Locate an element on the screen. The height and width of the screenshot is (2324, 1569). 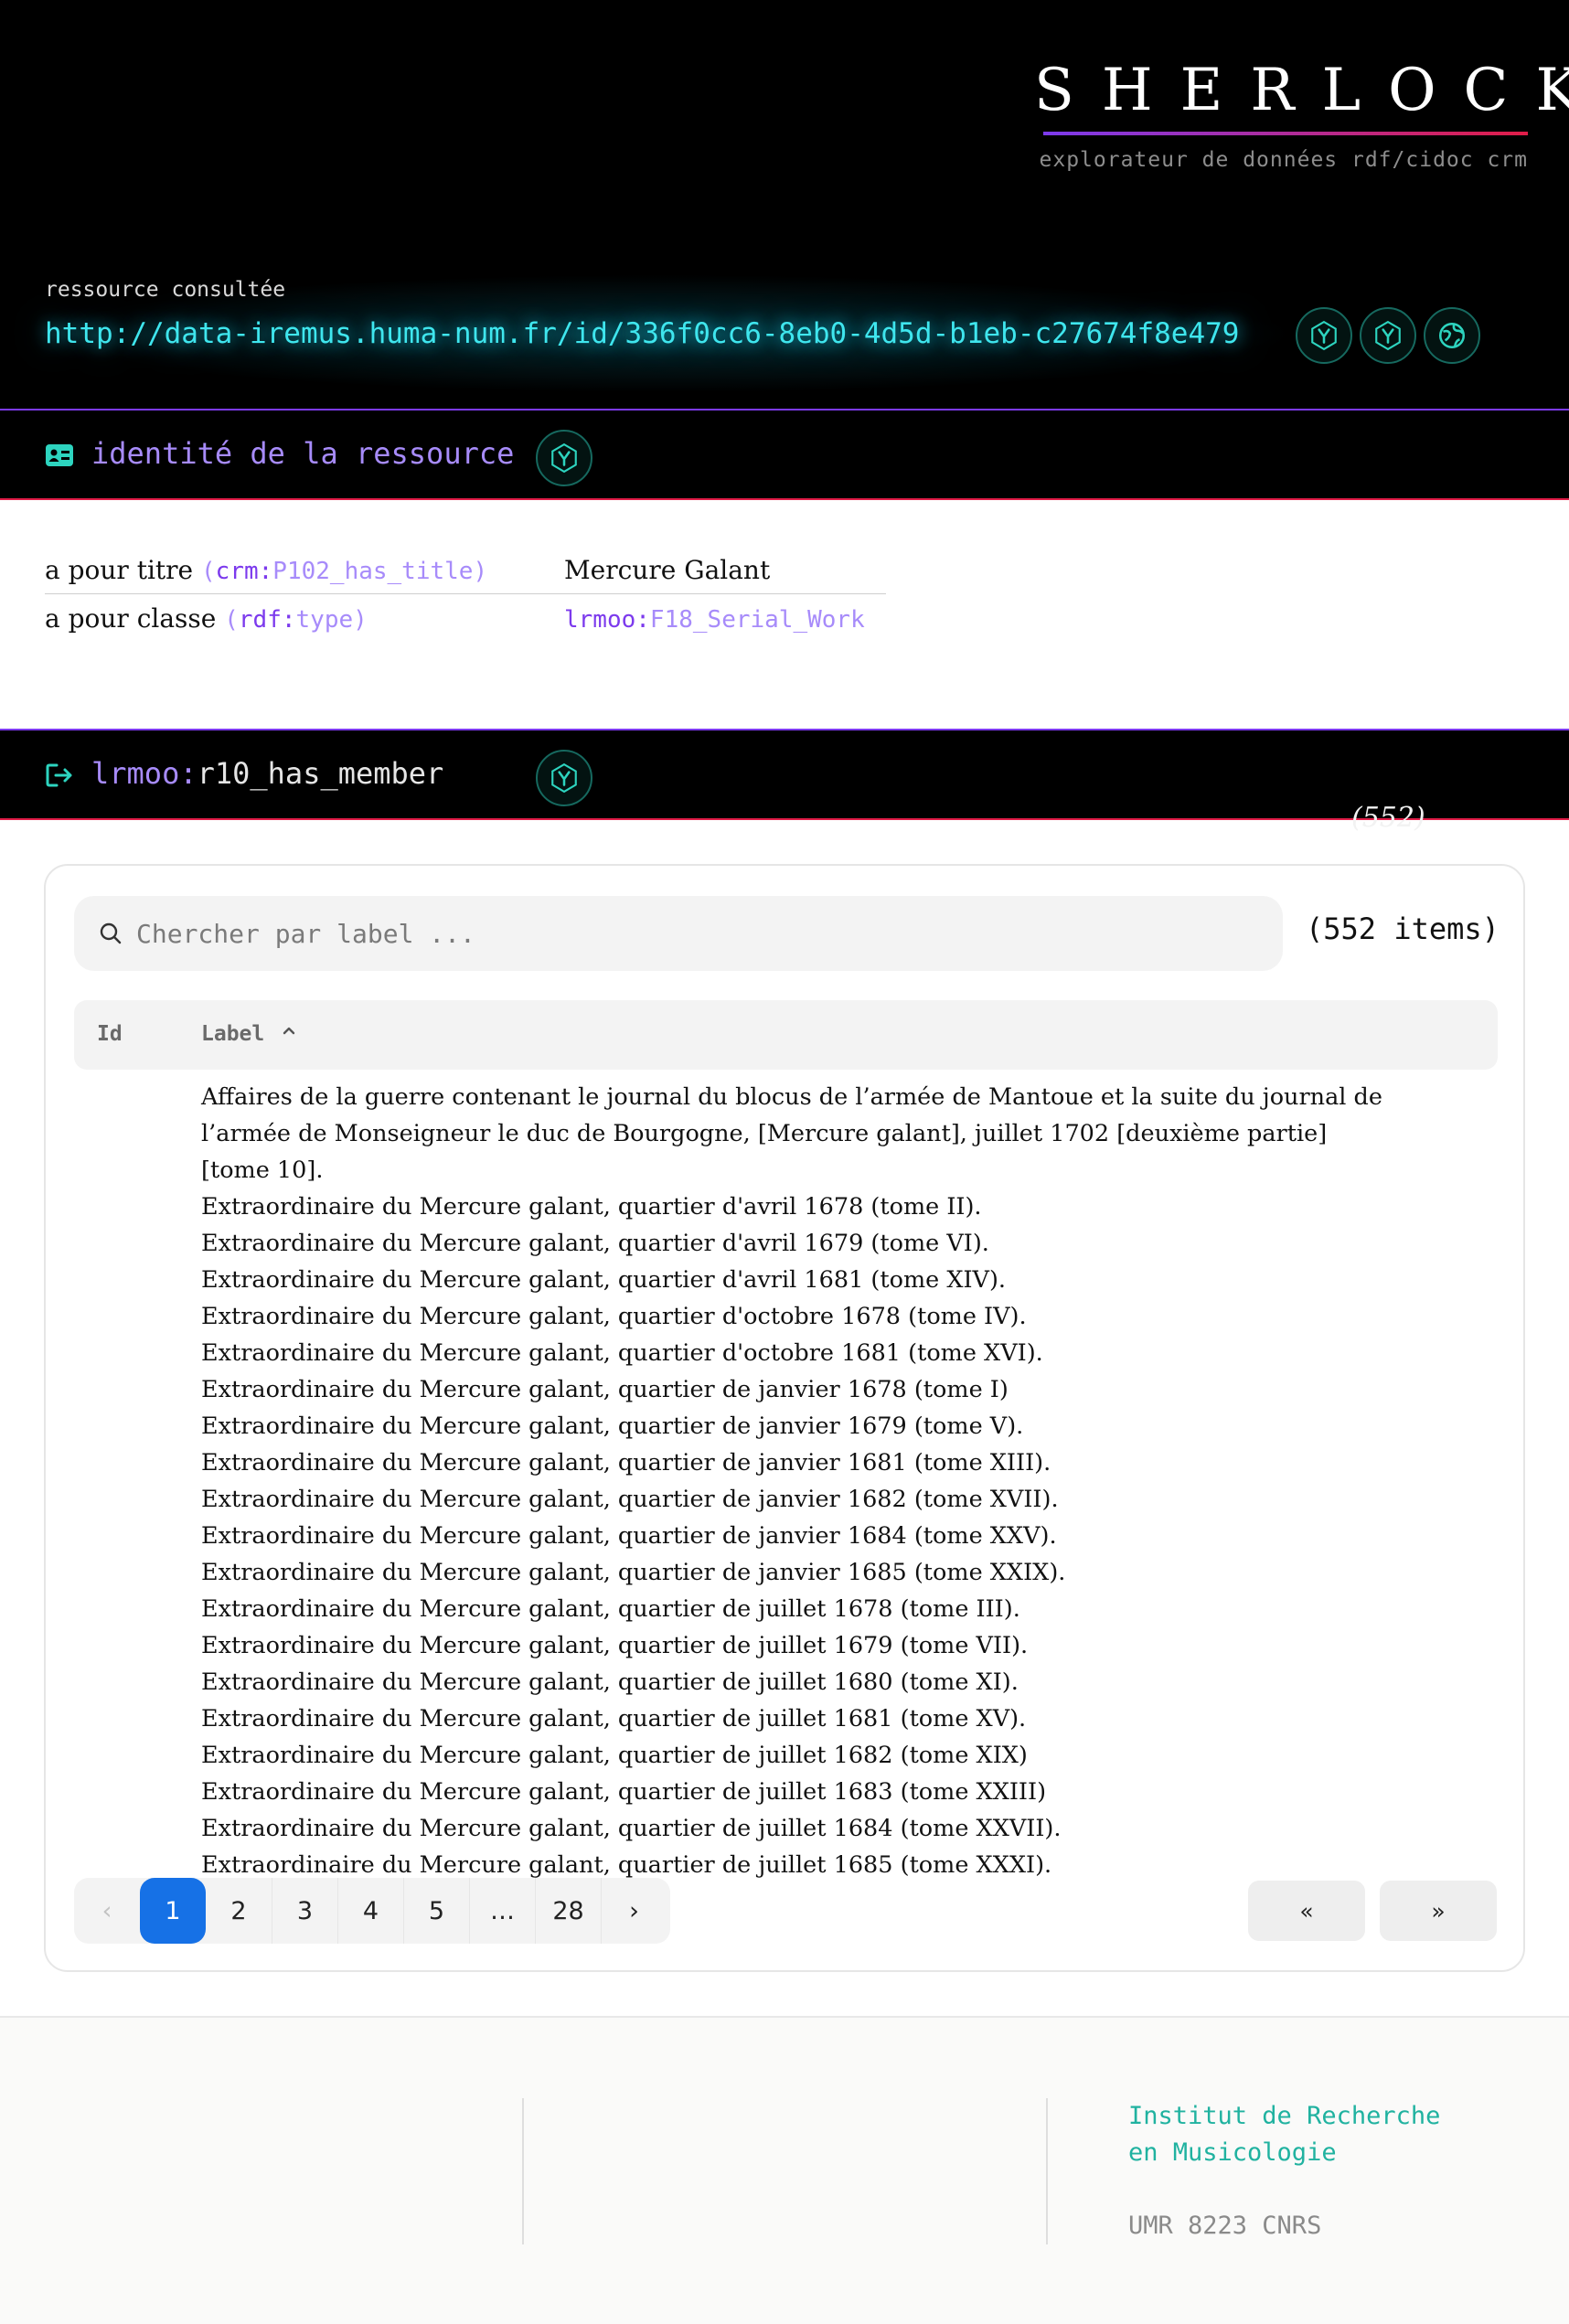
members-section-bar: lrmoo:r10_has_member (552) is located at coordinates (784, 781).